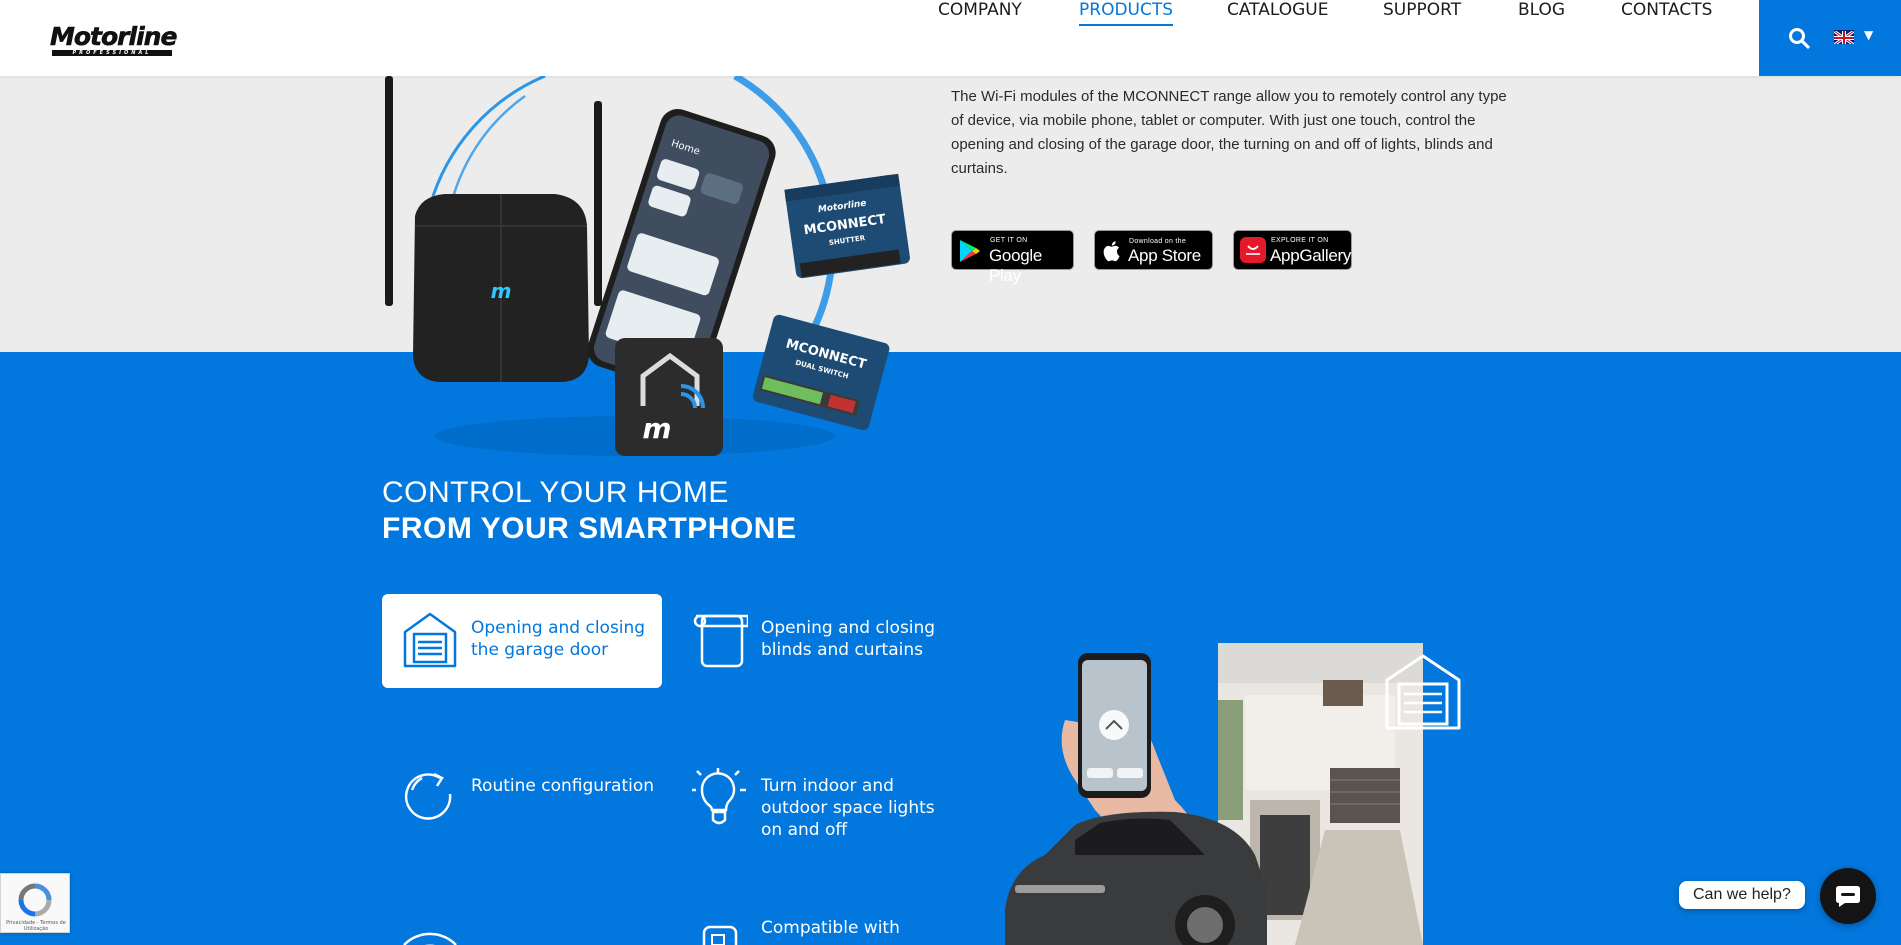 This screenshot has height=945, width=1901. I want to click on app-store-label: App Store, so click(1164, 255).